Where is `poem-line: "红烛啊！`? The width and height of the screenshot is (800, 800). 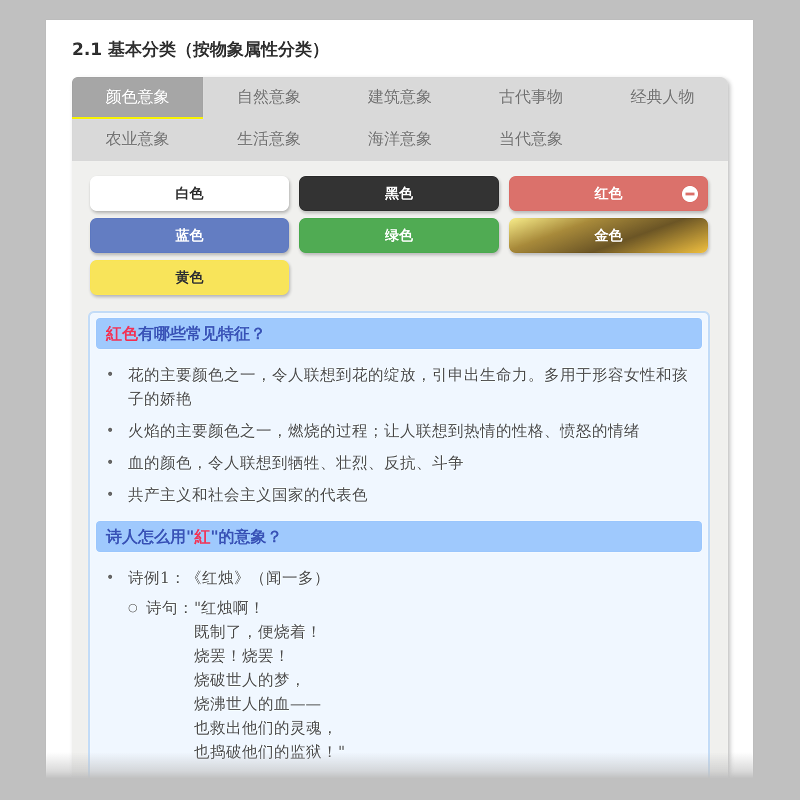
poem-line: "红烛啊！ is located at coordinates (230, 608).